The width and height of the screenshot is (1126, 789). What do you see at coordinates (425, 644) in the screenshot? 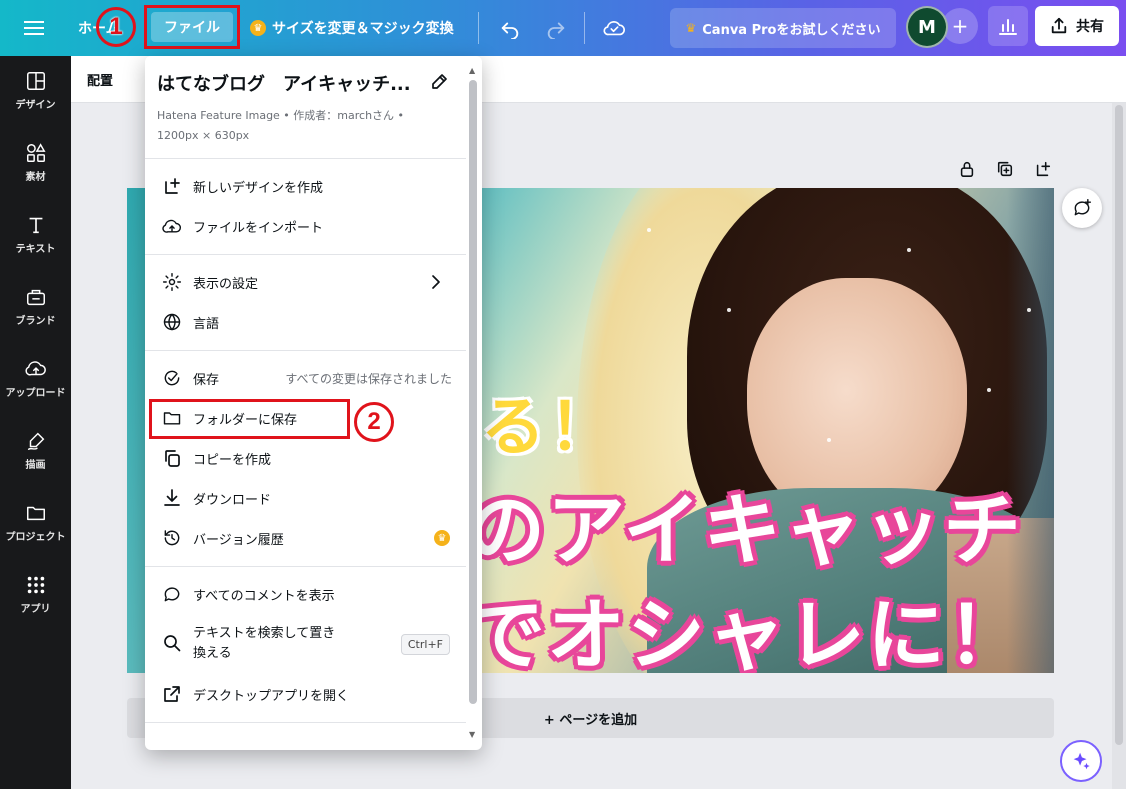
I see `shortcut-badge: Ctrl+F` at bounding box center [425, 644].